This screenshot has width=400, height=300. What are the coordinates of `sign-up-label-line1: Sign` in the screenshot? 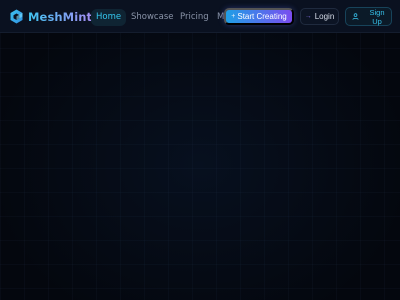 It's located at (377, 12).